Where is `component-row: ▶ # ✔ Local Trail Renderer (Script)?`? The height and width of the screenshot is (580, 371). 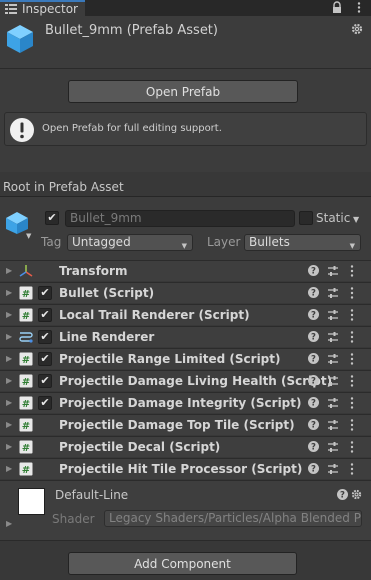
component-row: ▶ # ✔ Local Trail Renderer (Script)? is located at coordinates (185, 314).